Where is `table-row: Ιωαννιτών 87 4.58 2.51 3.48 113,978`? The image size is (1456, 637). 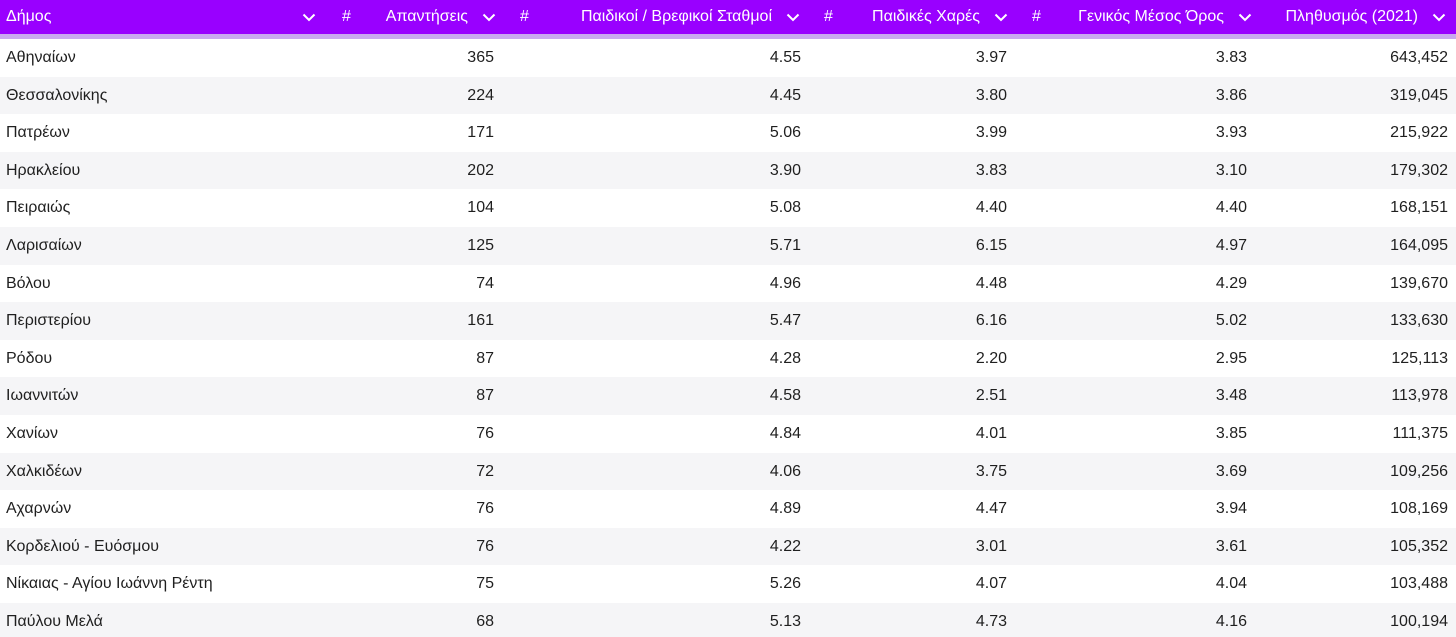 table-row: Ιωαννιτών 87 4.58 2.51 3.48 113,978 is located at coordinates (728, 396).